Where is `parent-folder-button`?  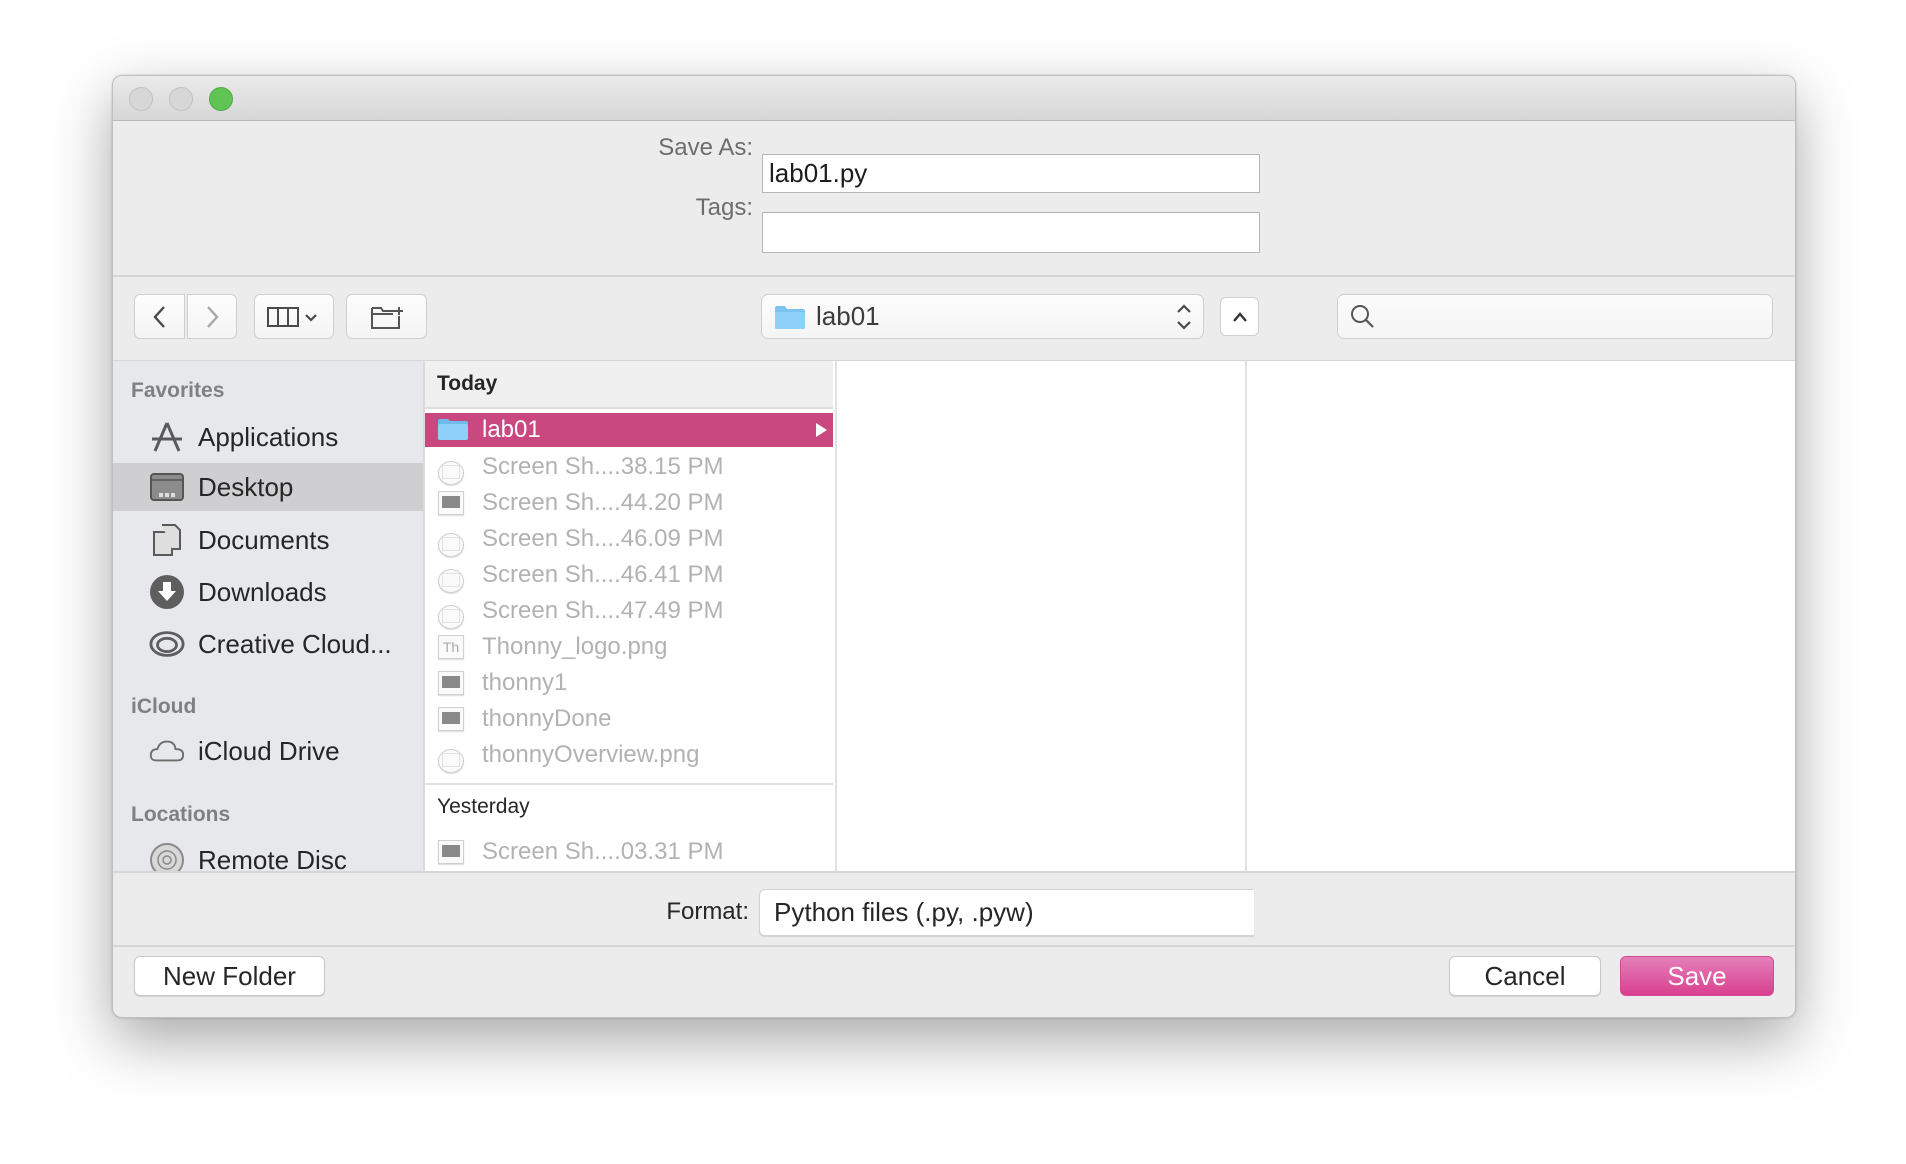 parent-folder-button is located at coordinates (1239, 316).